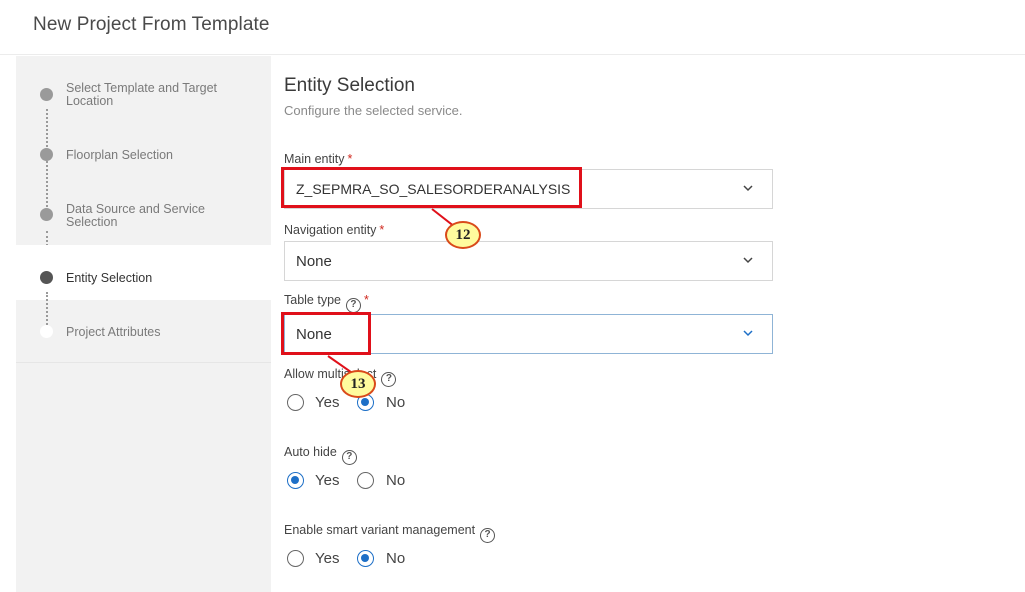 This screenshot has width=1025, height=592. Describe the element at coordinates (120, 155) in the screenshot. I see `step-label: Floorplan Selection` at that location.